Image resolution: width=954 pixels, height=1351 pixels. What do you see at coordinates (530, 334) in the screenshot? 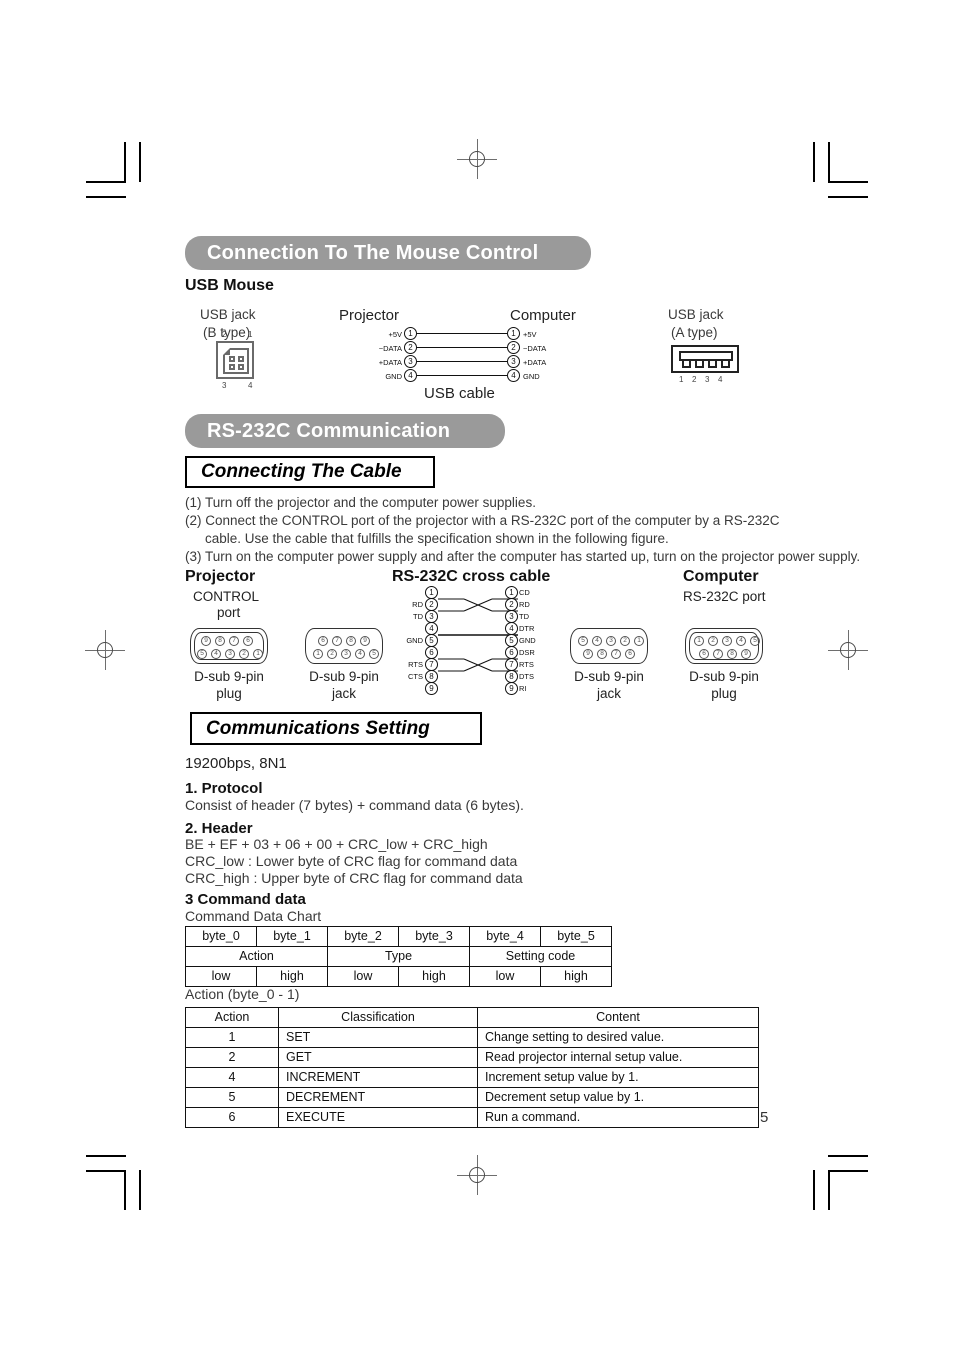
I see `usb-right-signal-1: +5V` at bounding box center [530, 334].